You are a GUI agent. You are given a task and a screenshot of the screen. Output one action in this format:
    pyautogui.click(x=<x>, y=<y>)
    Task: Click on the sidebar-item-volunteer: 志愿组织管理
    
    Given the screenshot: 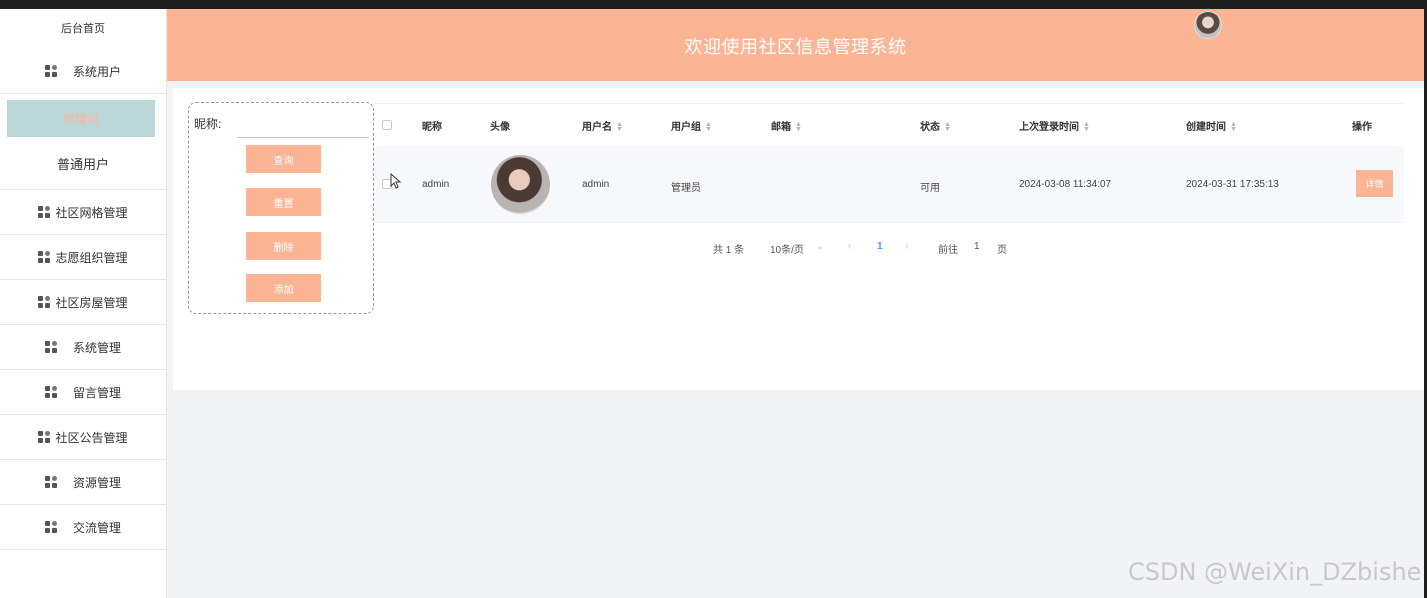 What is the action you would take?
    pyautogui.click(x=83, y=257)
    